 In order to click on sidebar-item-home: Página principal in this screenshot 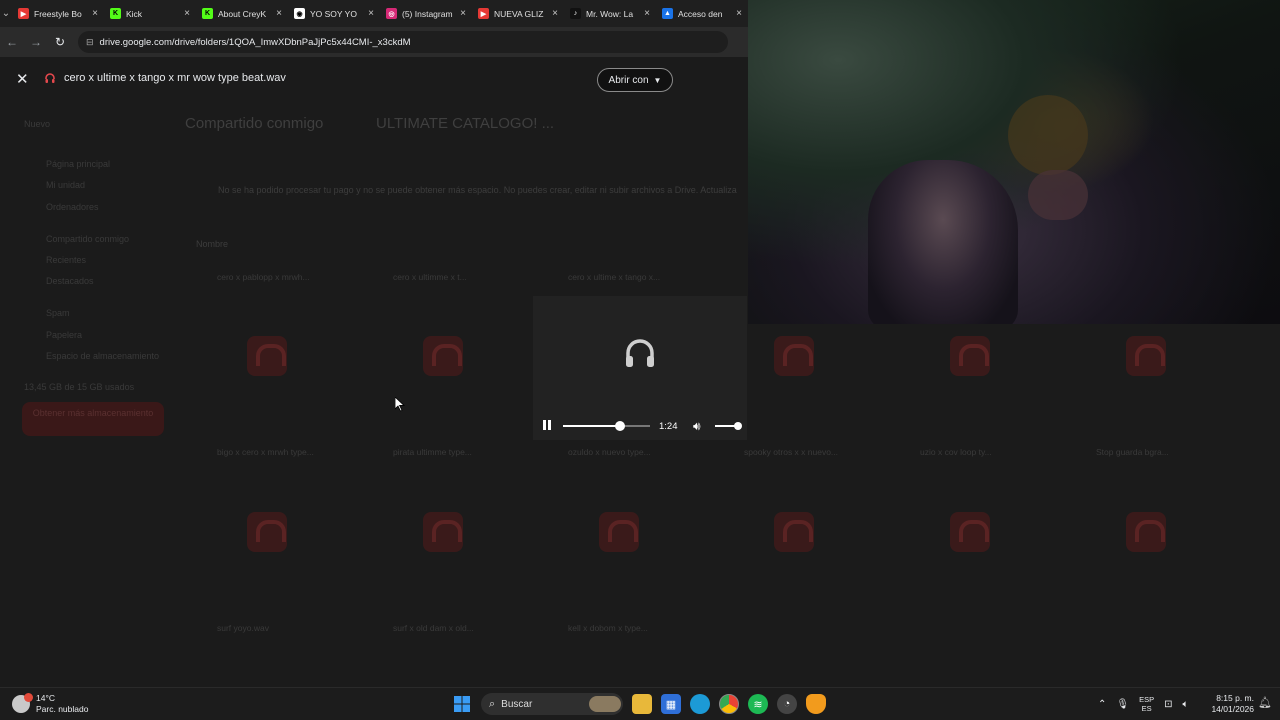, I will do `click(78, 164)`.